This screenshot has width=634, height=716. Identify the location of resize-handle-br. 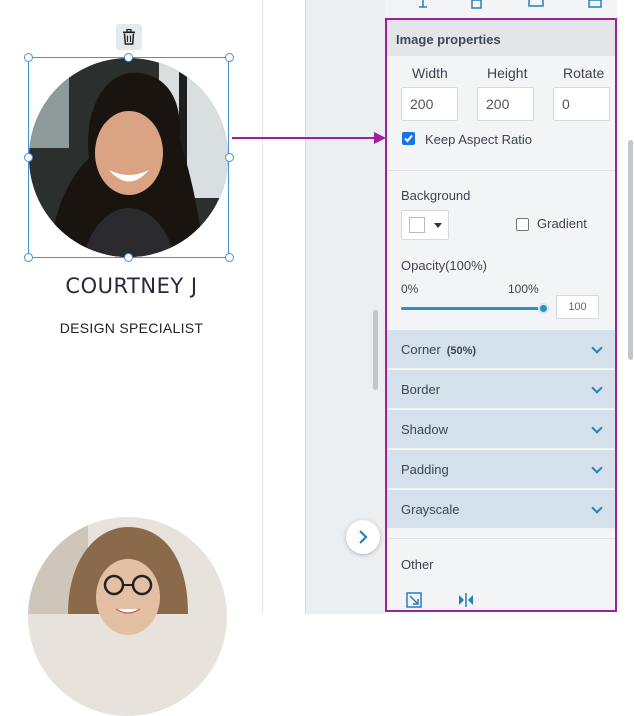
(229, 257).